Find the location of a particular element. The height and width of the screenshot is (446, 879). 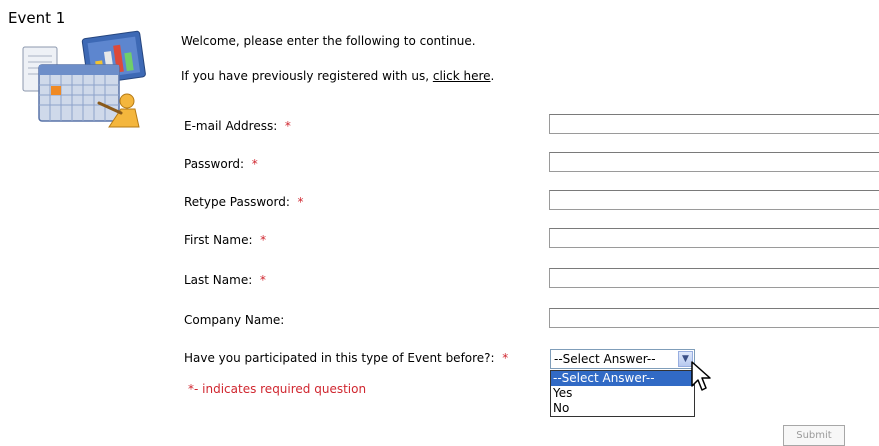

option-yes: Yes is located at coordinates (622, 393).